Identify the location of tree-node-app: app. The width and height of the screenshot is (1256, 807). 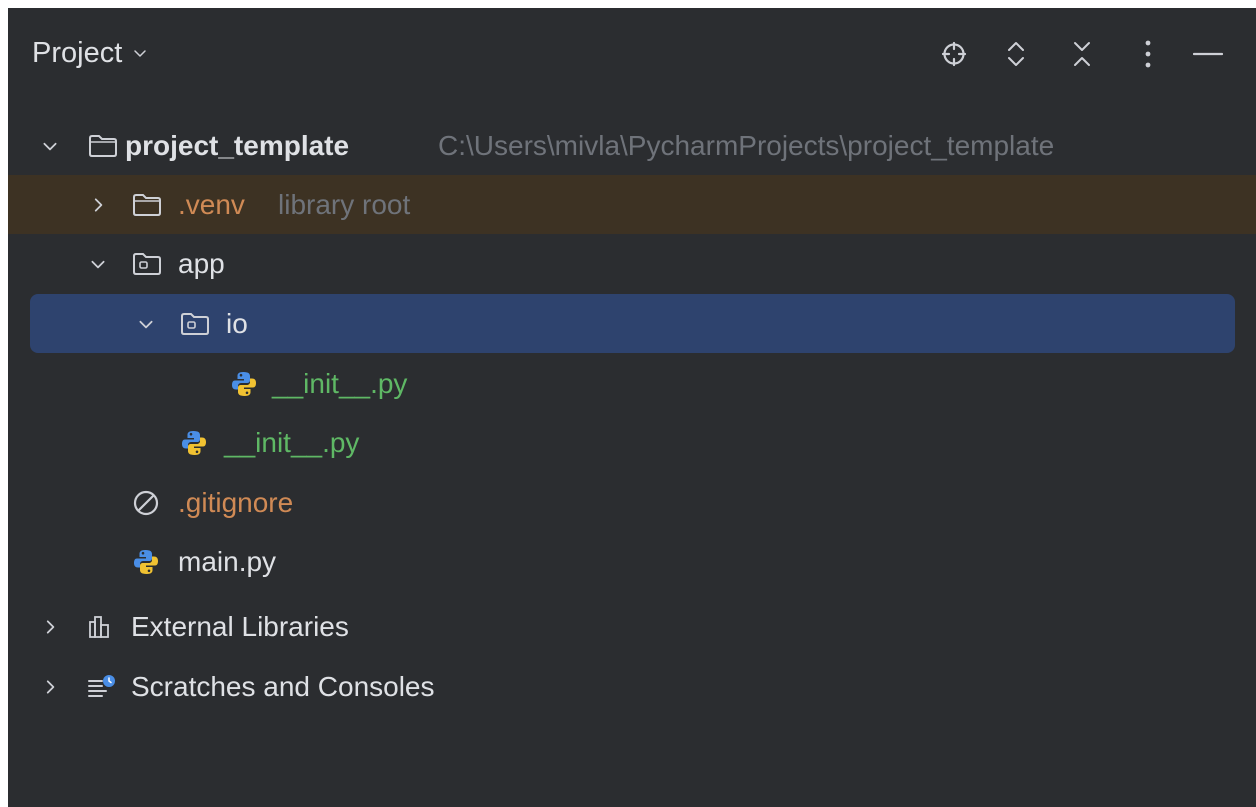
(632, 263).